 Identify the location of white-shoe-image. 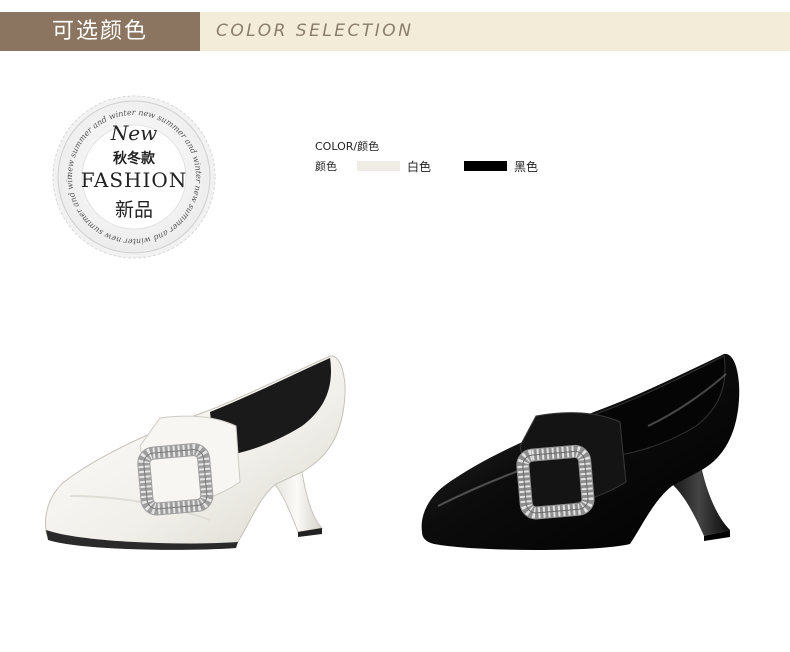
(200, 451).